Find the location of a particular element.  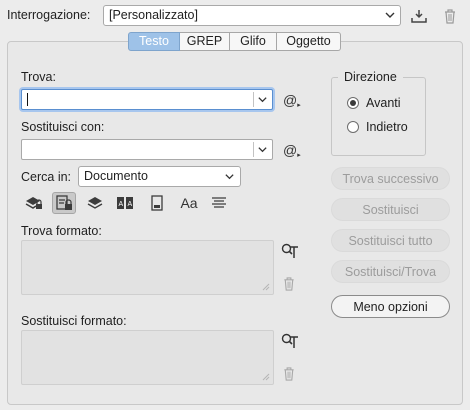

search-in-label: Cerca in: is located at coordinates (46, 177).